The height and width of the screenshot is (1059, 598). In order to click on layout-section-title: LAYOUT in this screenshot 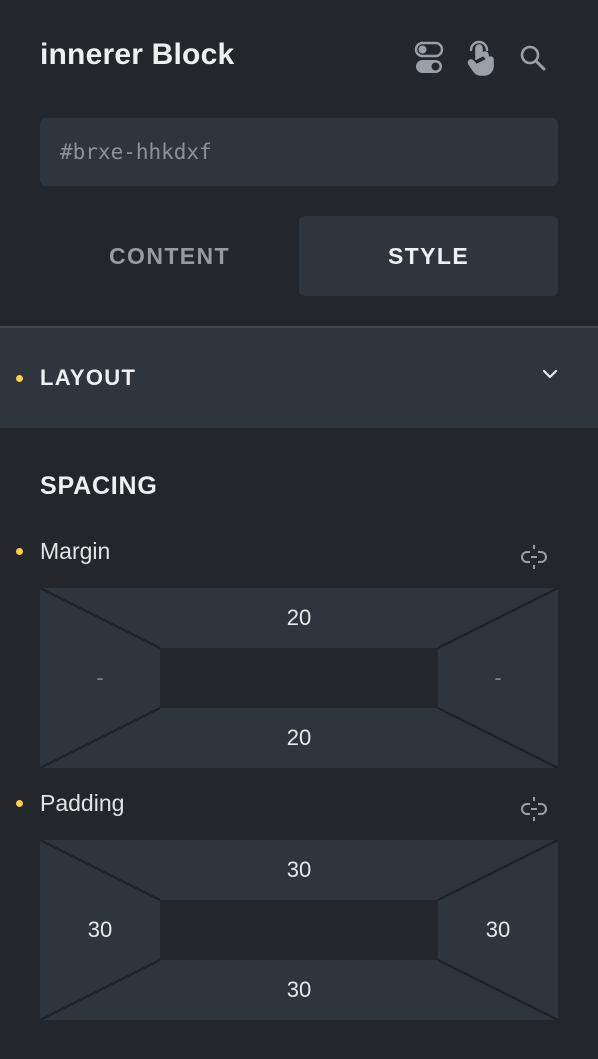, I will do `click(88, 377)`.